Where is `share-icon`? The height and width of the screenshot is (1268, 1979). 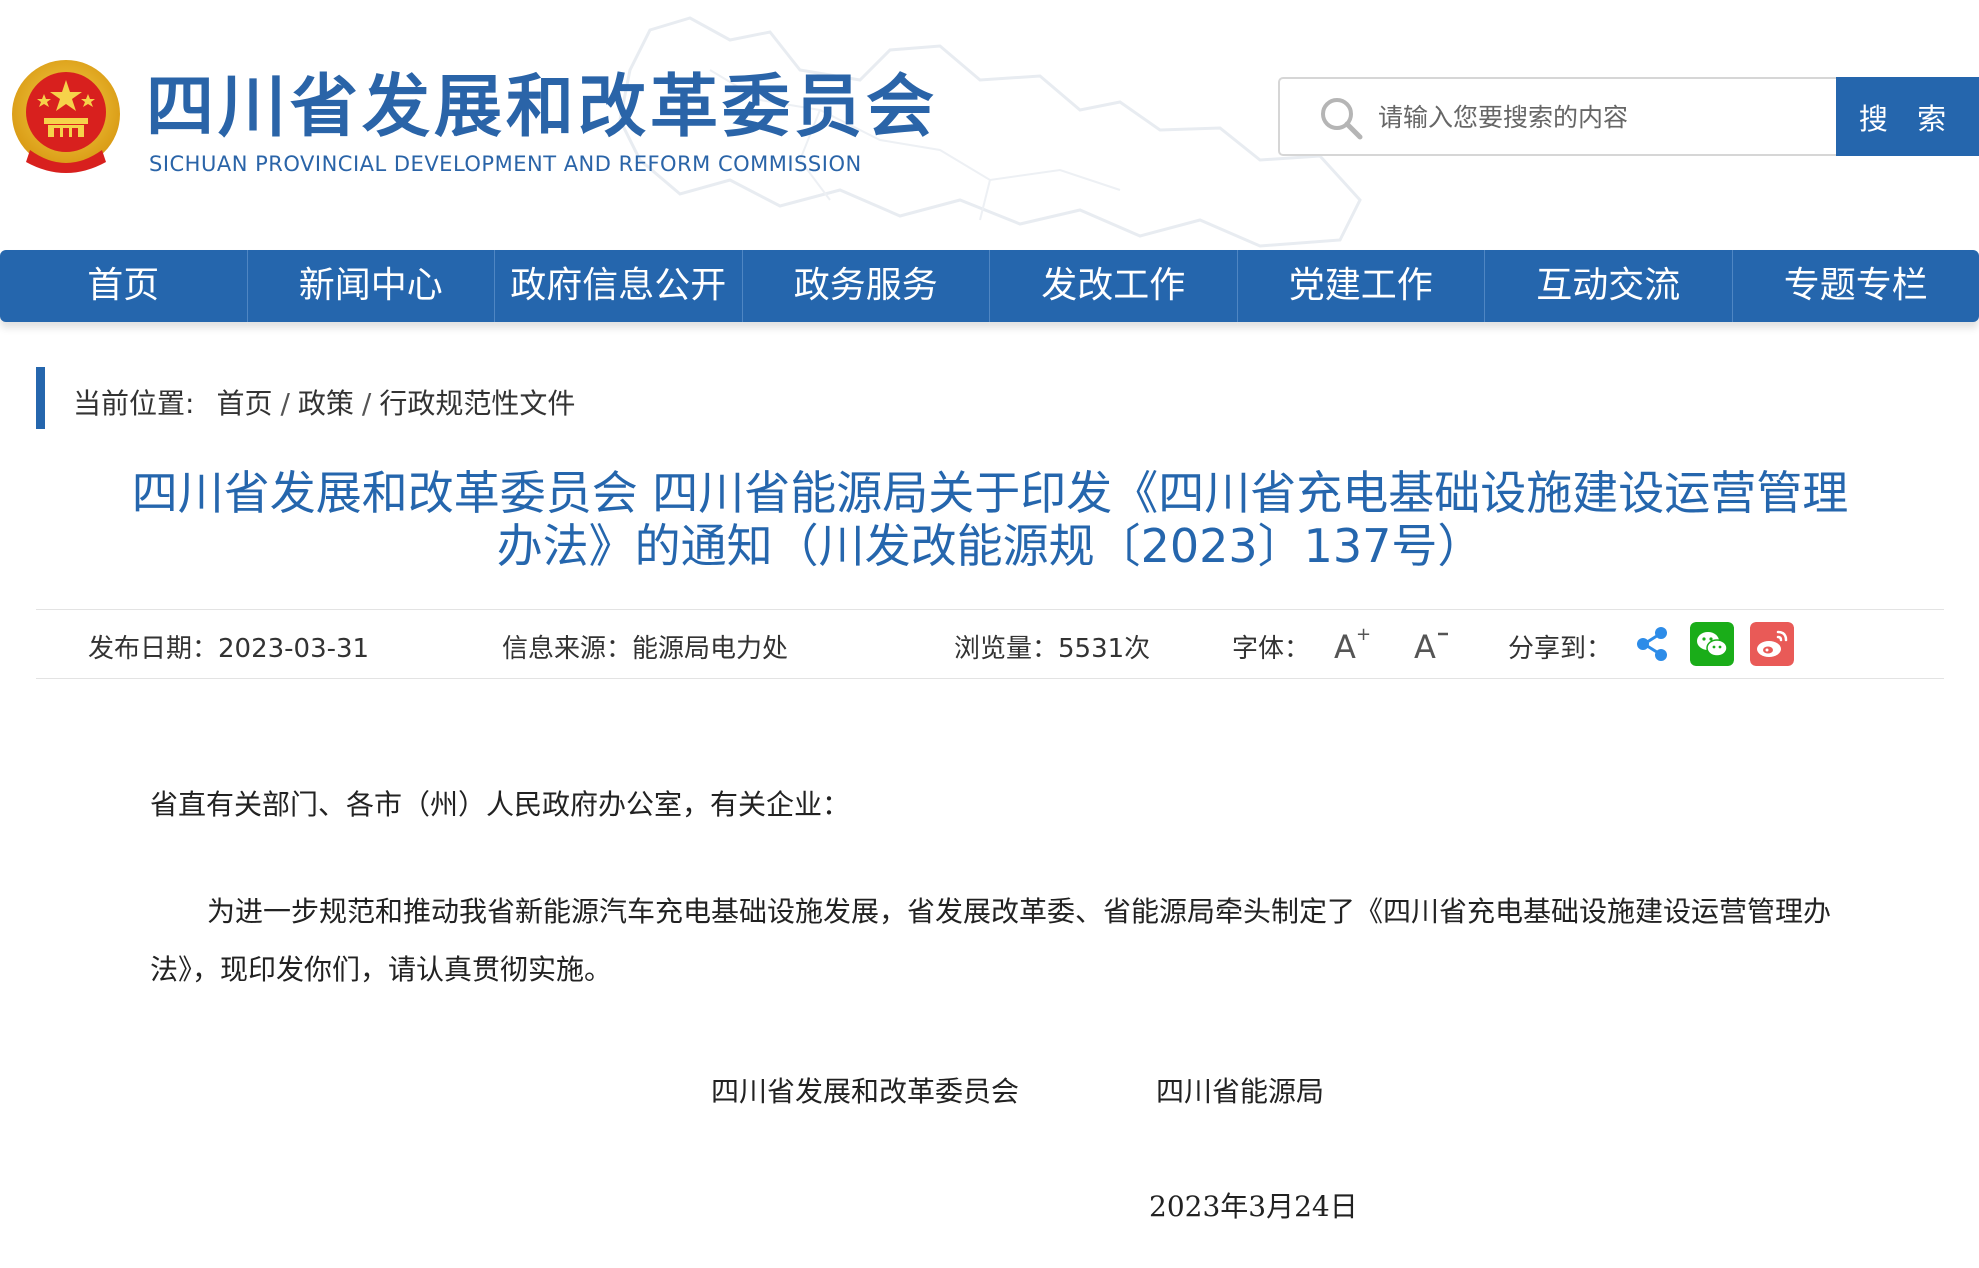 share-icon is located at coordinates (1652, 644).